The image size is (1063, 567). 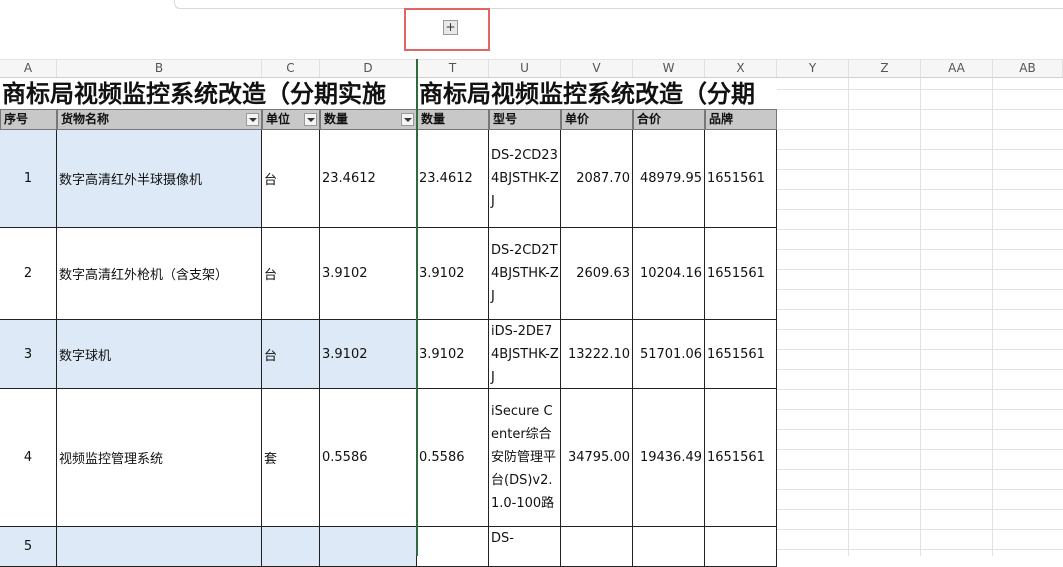 I want to click on cell-price: 13222.10, so click(x=597, y=354).